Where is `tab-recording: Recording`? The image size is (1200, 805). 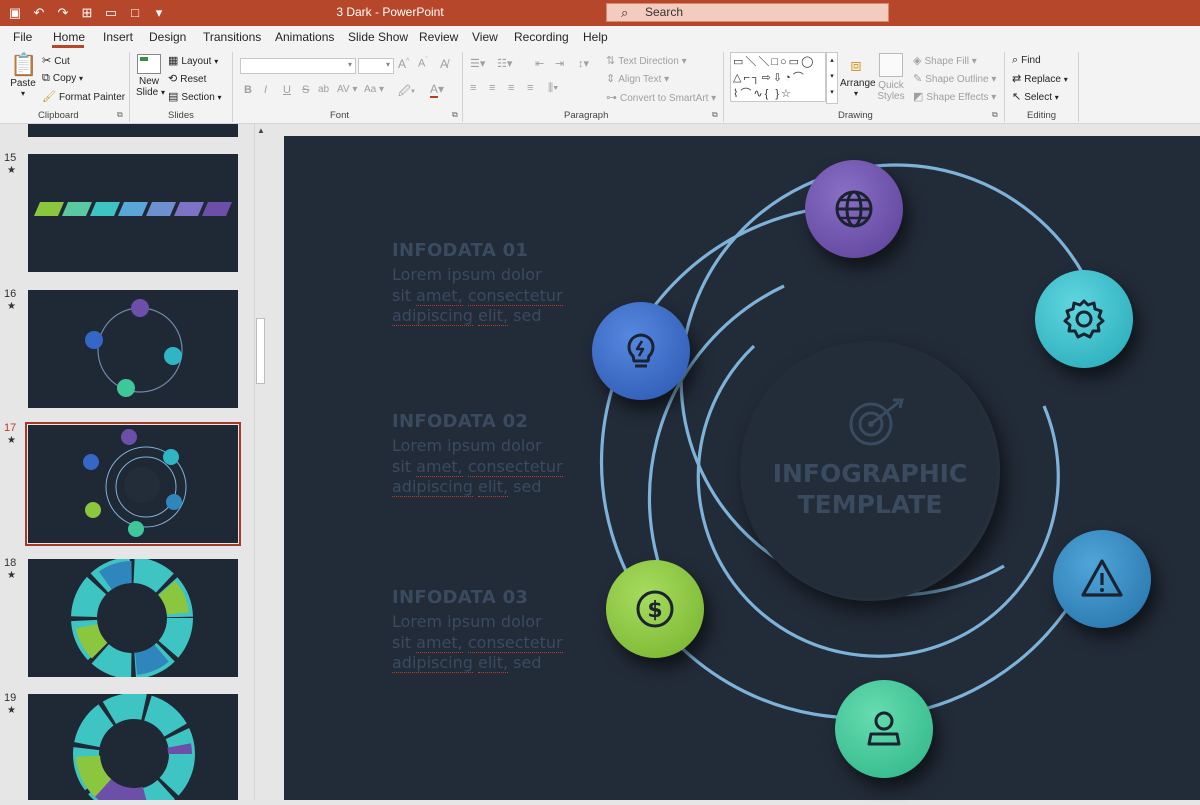 tab-recording: Recording is located at coordinates (541, 37).